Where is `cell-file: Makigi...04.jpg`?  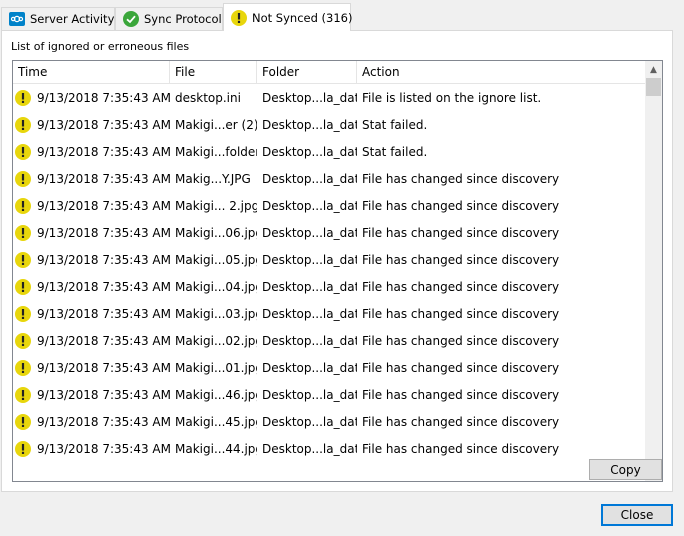 cell-file: Makigi...04.jpg is located at coordinates (216, 286).